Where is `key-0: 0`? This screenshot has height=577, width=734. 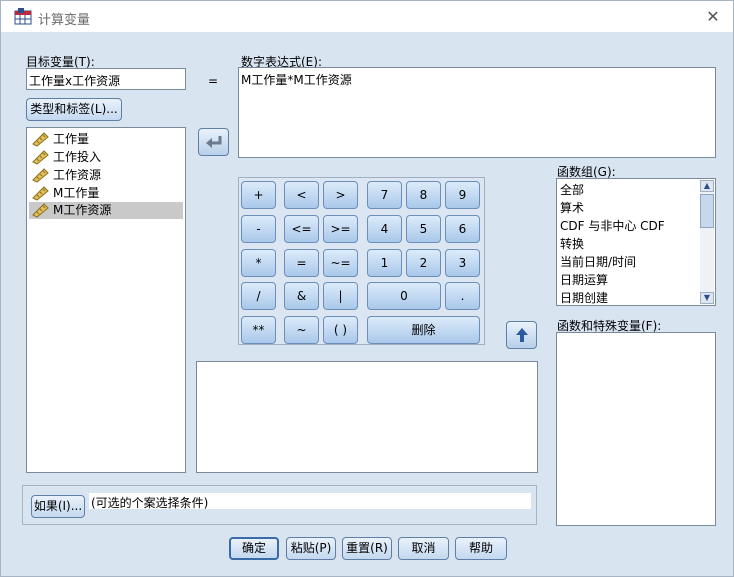
key-0: 0 is located at coordinates (404, 296).